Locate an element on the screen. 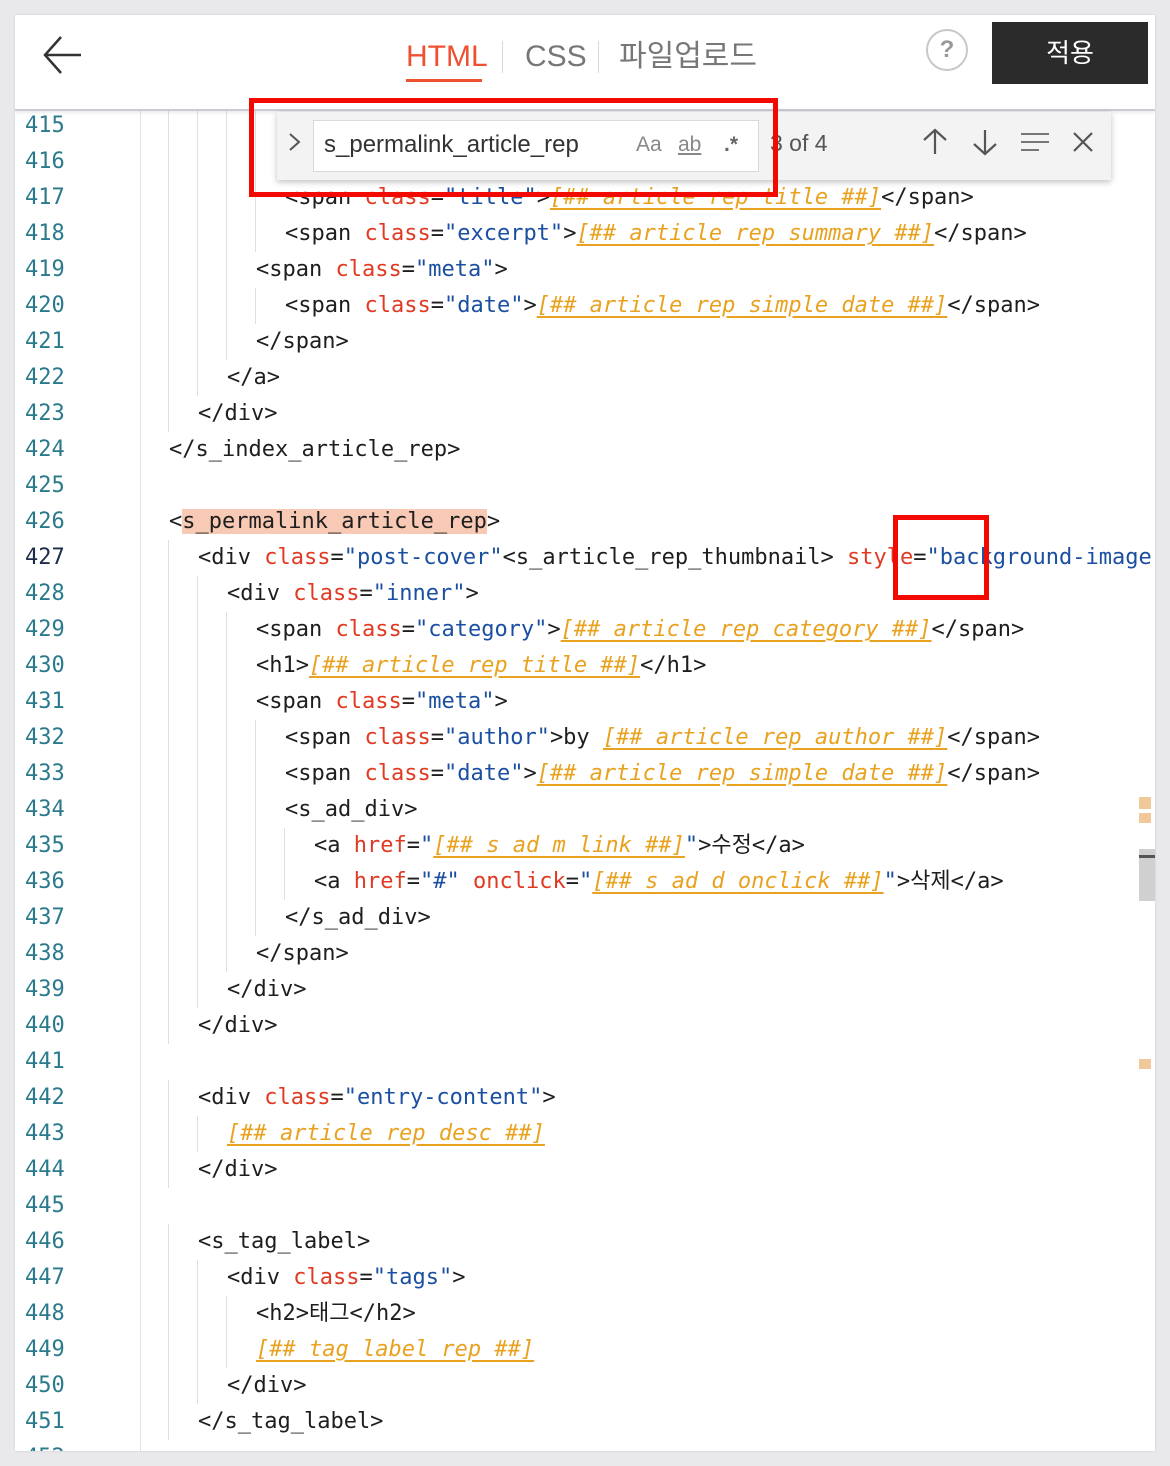  previous-match-button is located at coordinates (935, 145).